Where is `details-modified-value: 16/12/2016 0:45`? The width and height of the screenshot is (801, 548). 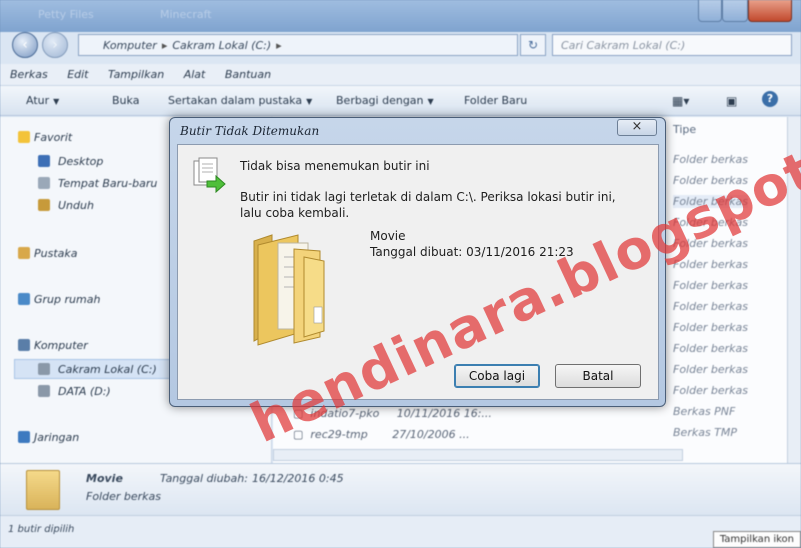 details-modified-value: 16/12/2016 0:45 is located at coordinates (298, 478).